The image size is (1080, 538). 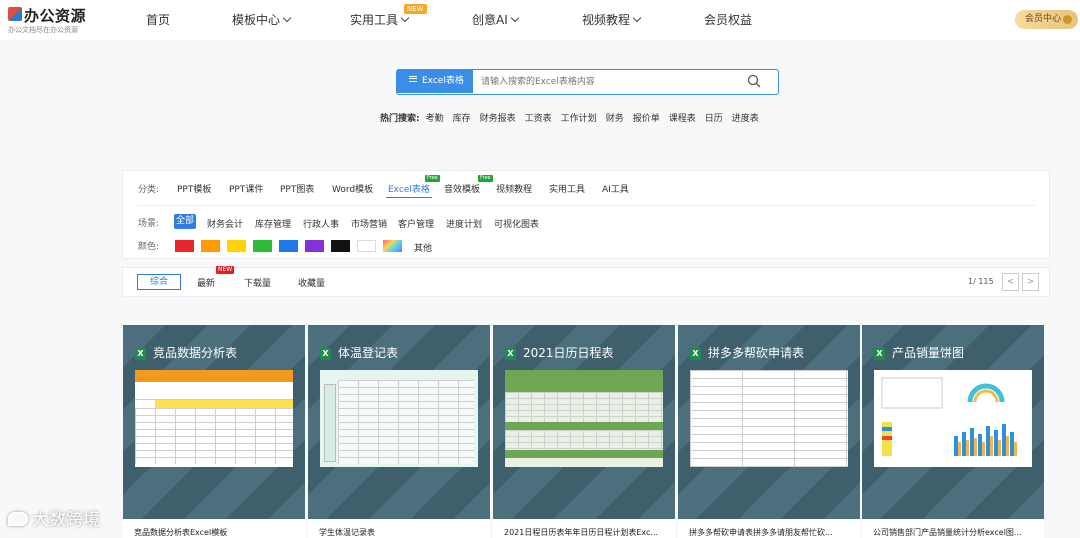 What do you see at coordinates (462, 188) in the screenshot?
I see `category-audio: 音效模板` at bounding box center [462, 188].